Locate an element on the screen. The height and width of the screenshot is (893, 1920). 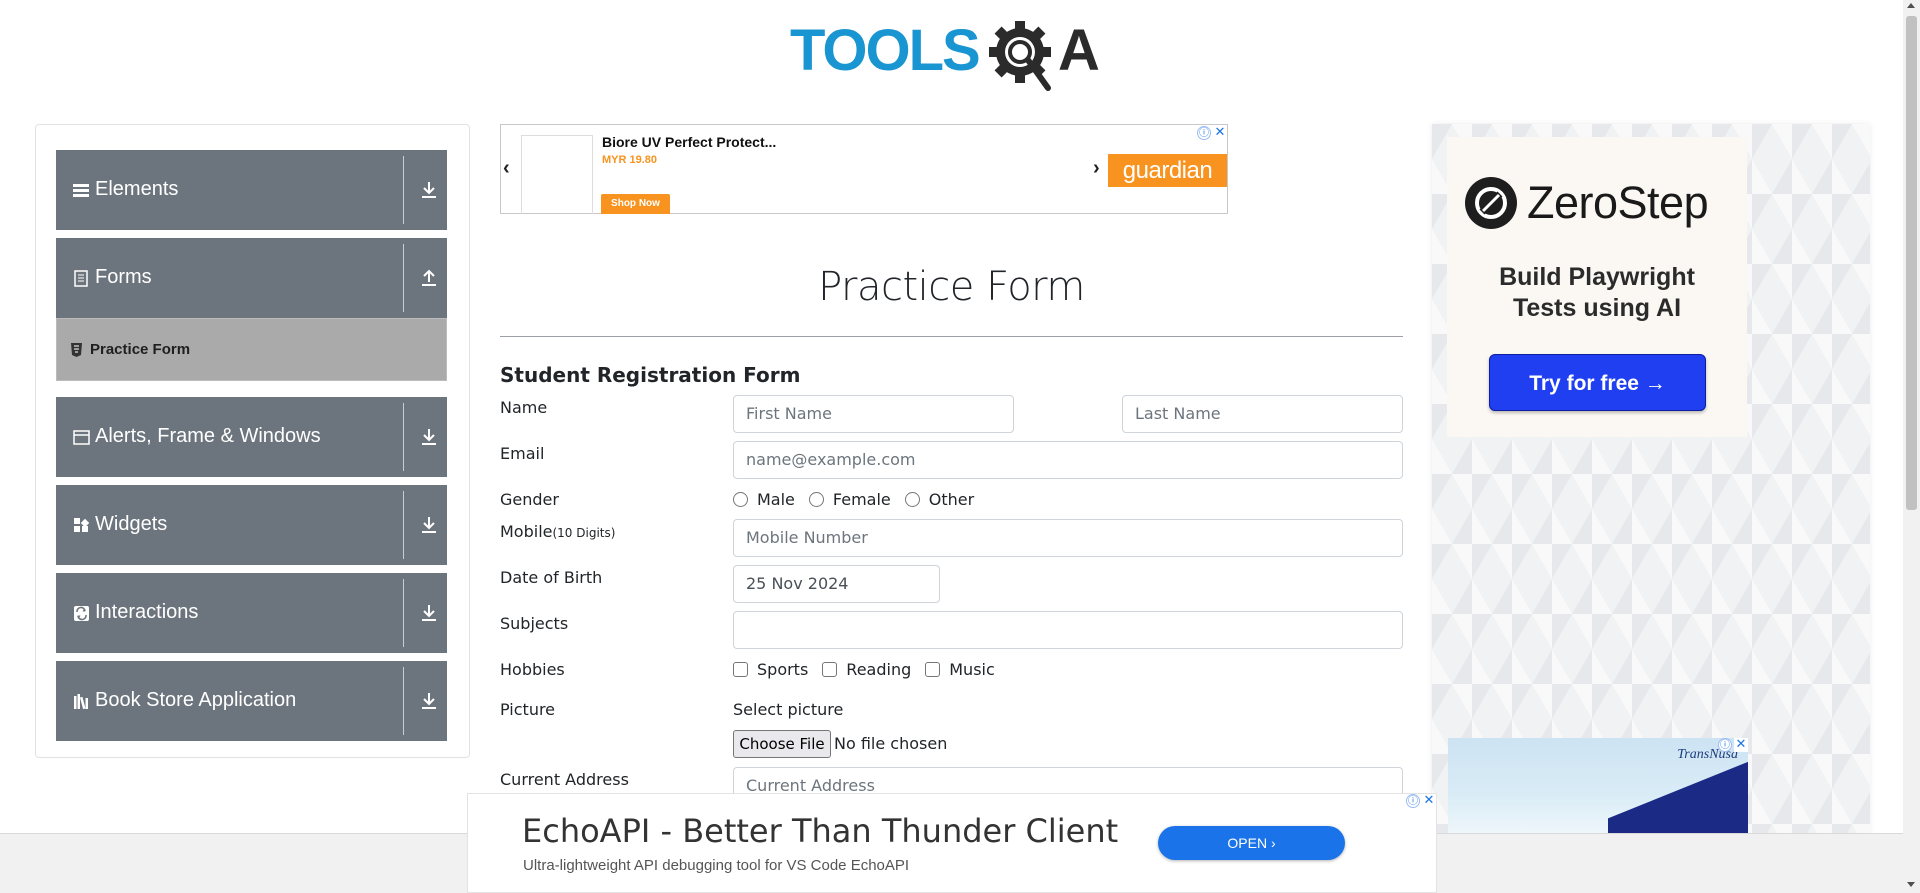
gender-radio-group: Male Female Other is located at coordinates (860, 499).